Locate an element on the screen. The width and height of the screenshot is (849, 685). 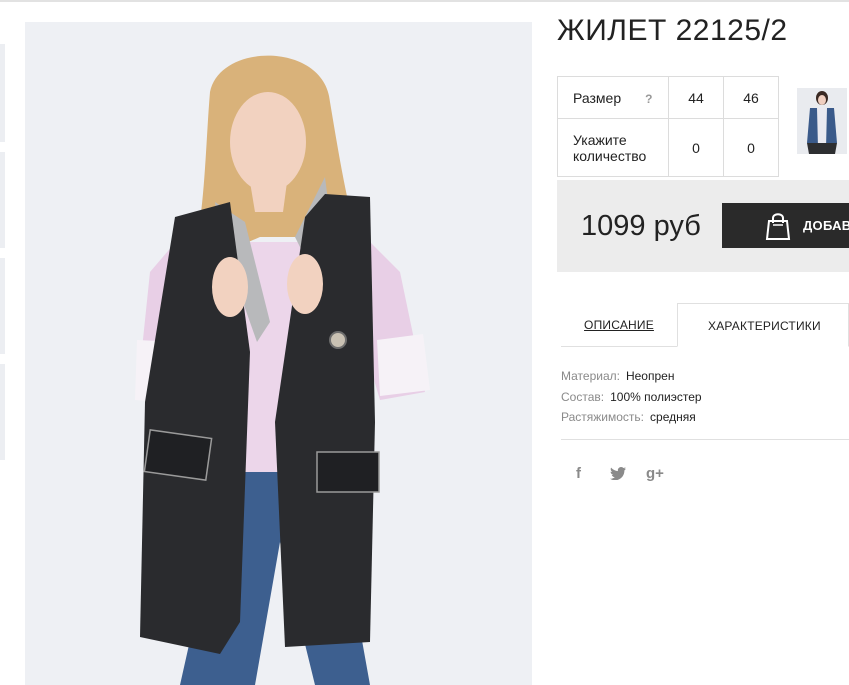
tab-divider is located at coordinates (619, 346).